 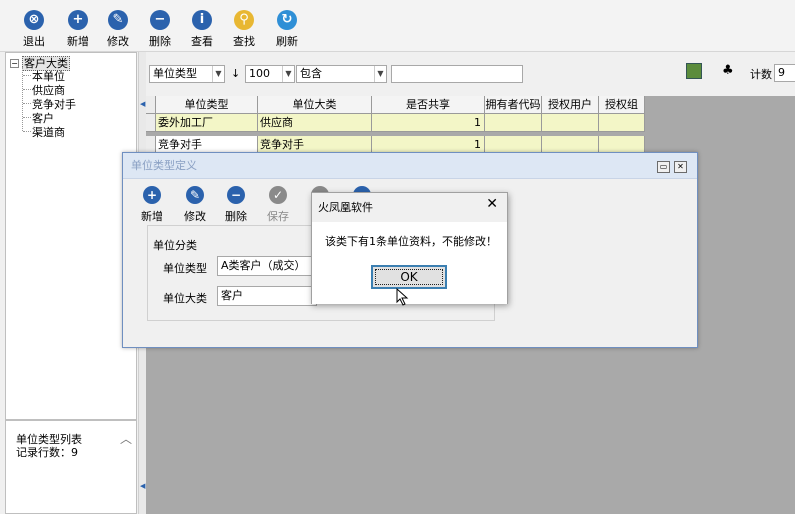 I want to click on edit-button: ✎ 修改, so click(x=118, y=29).